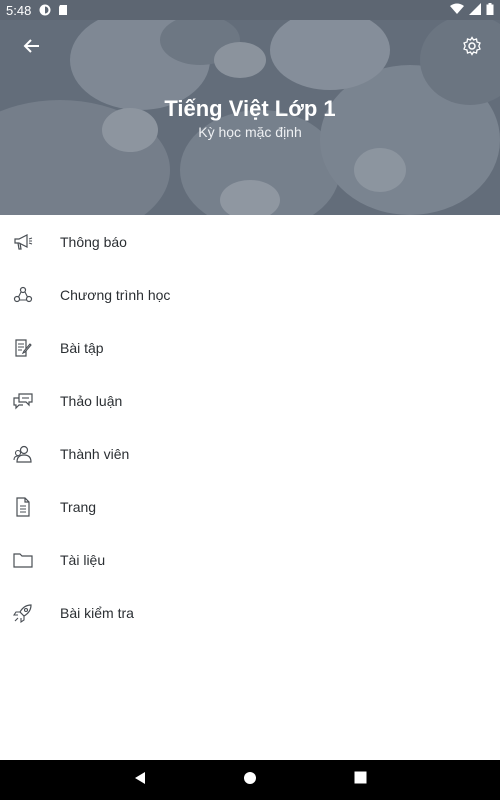 This screenshot has width=500, height=800. Describe the element at coordinates (78, 506) in the screenshot. I see `menu-item-label: Trang` at that location.